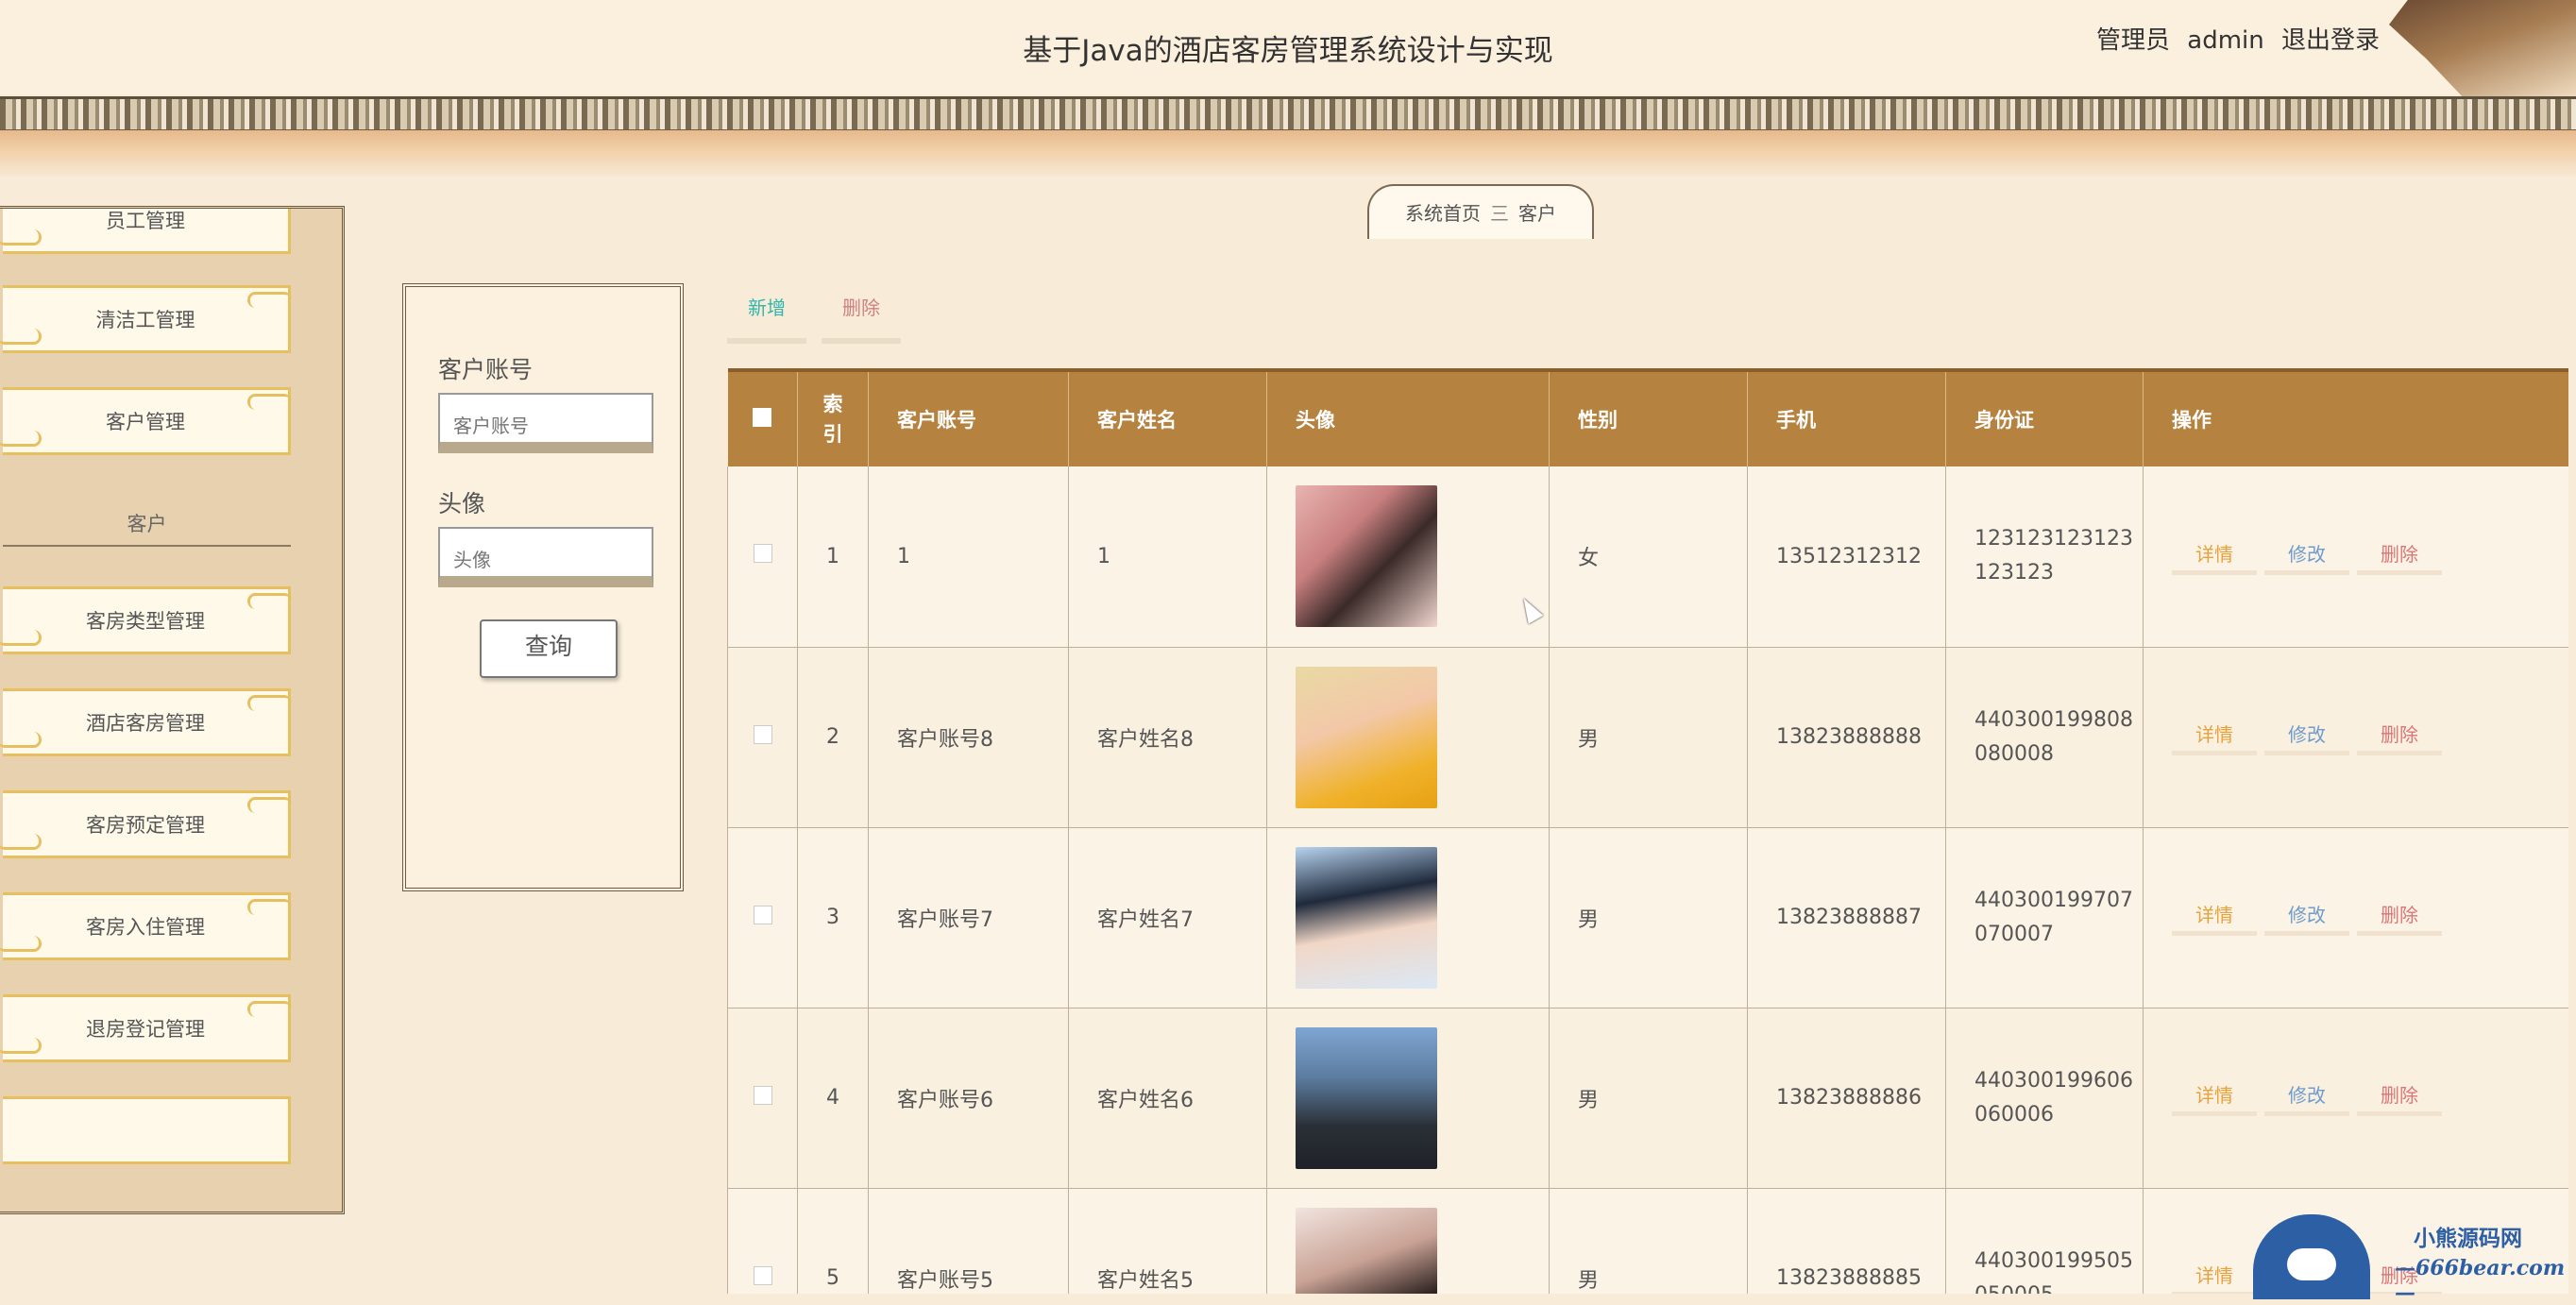  Describe the element at coordinates (1167, 737) in the screenshot. I see `cell-name: 客户姓名8` at that location.